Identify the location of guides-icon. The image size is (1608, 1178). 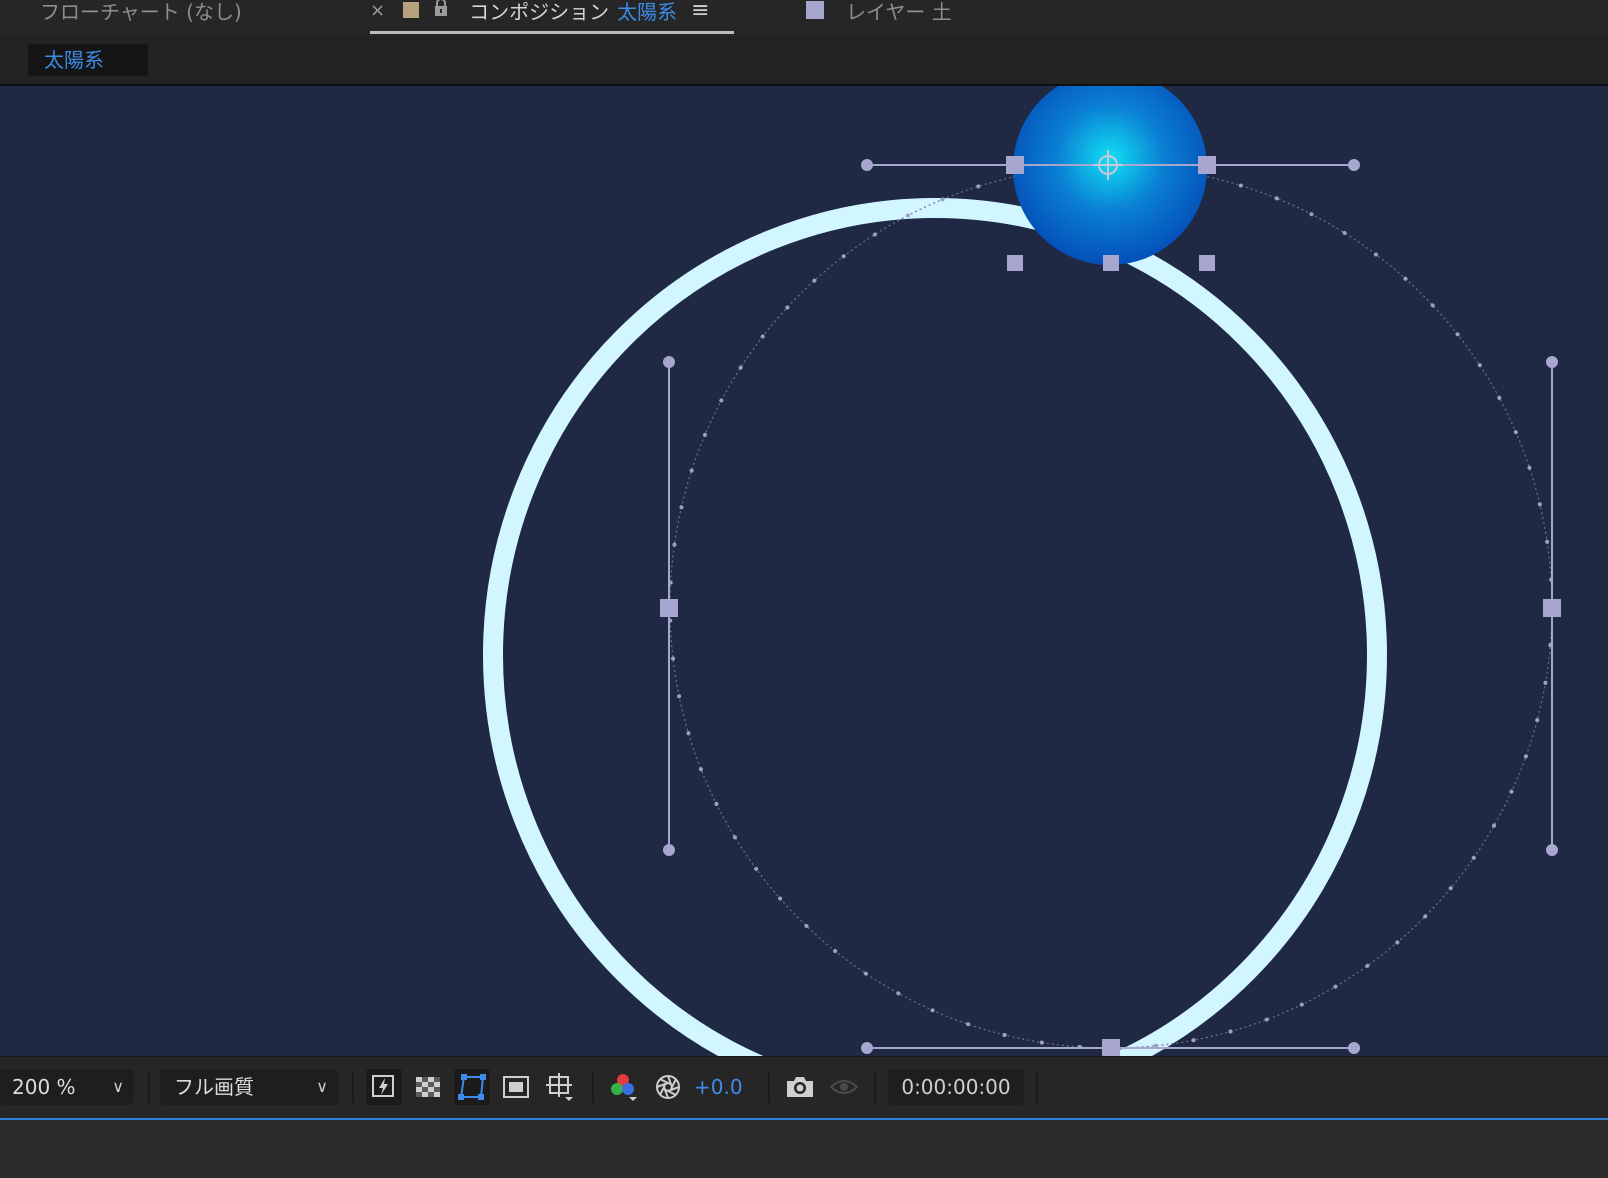
(559, 1087).